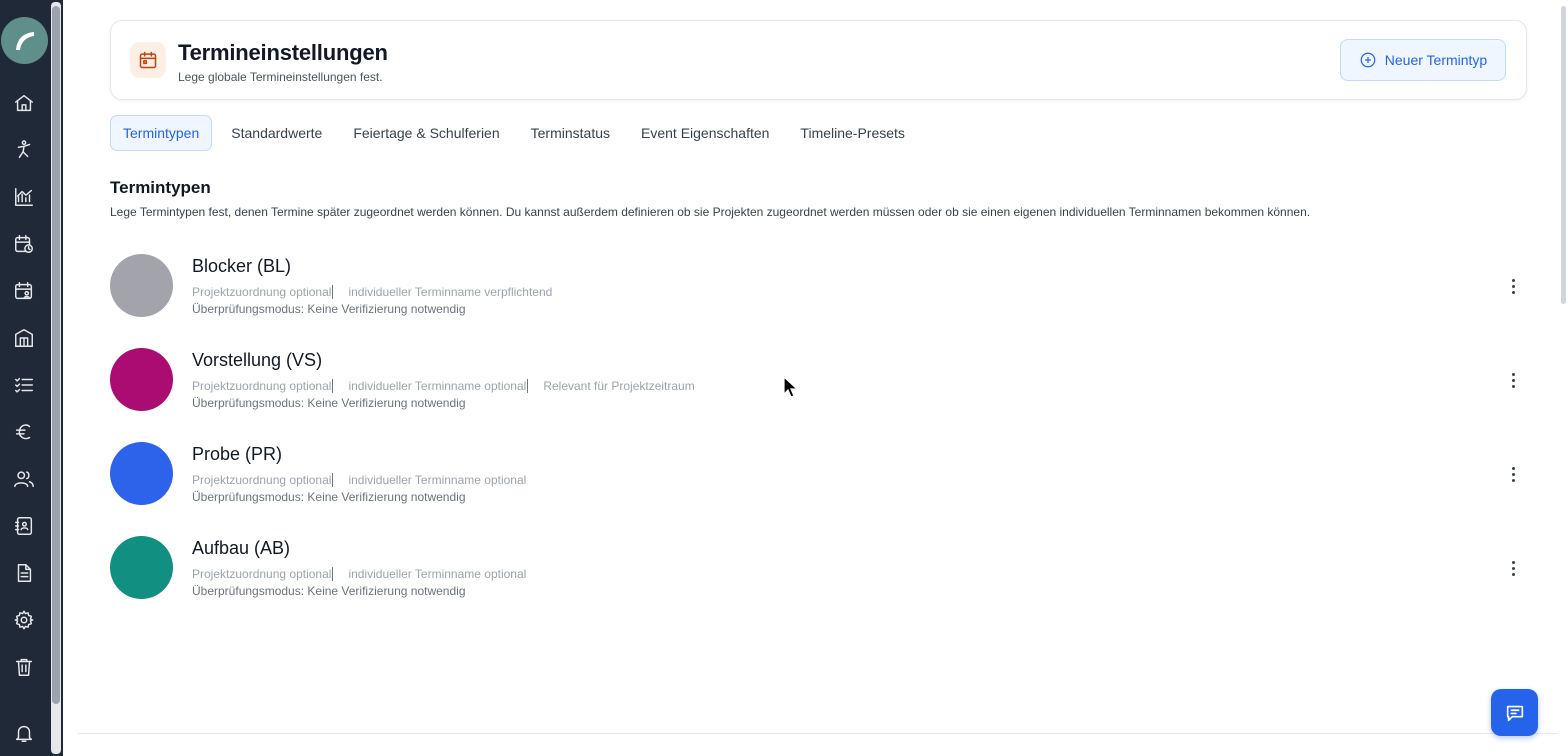 The width and height of the screenshot is (1568, 756). Describe the element at coordinates (818, 733) in the screenshot. I see `divider` at that location.